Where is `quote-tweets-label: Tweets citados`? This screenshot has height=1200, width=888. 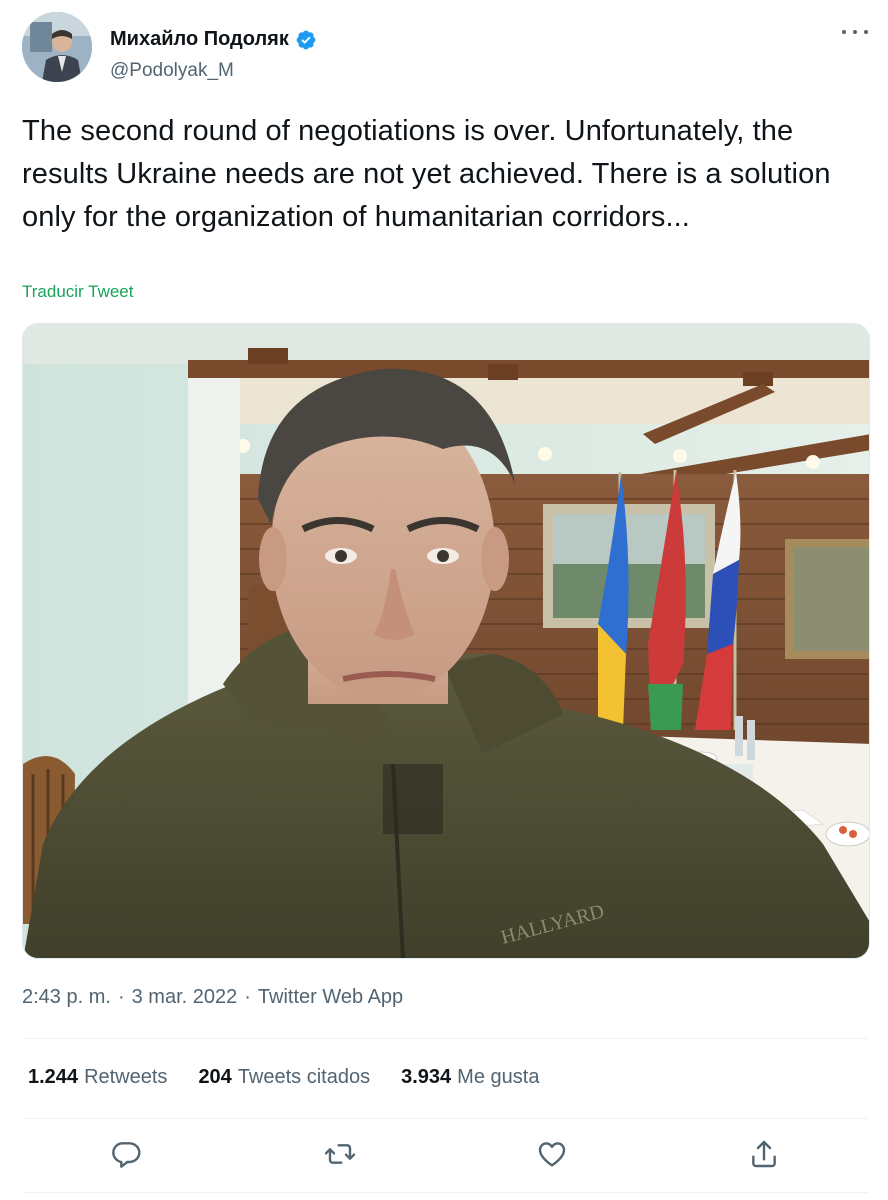 quote-tweets-label: Tweets citados is located at coordinates (304, 1077).